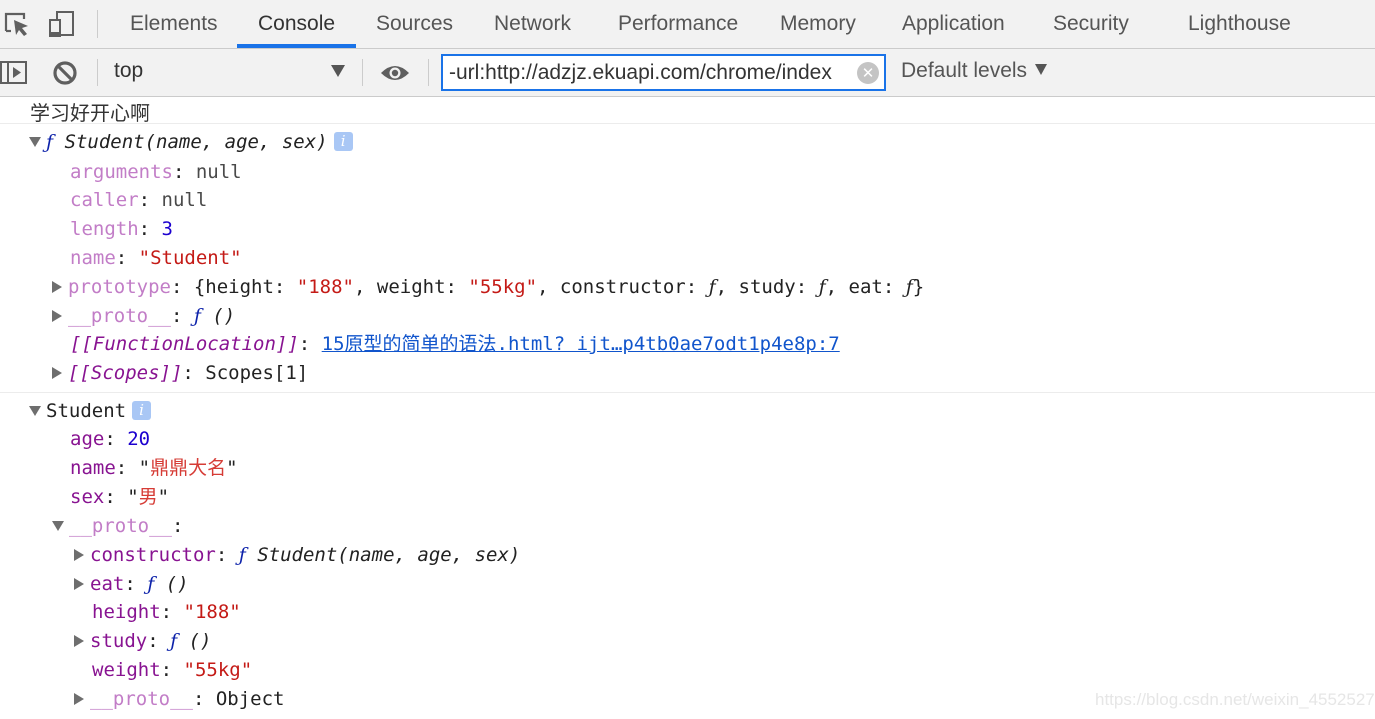 The width and height of the screenshot is (1375, 719). What do you see at coordinates (581, 344) in the screenshot?
I see `source-link: 15原型的简单的语法.html? ijt…p4tb0ae7odt1p4e8p:7` at bounding box center [581, 344].